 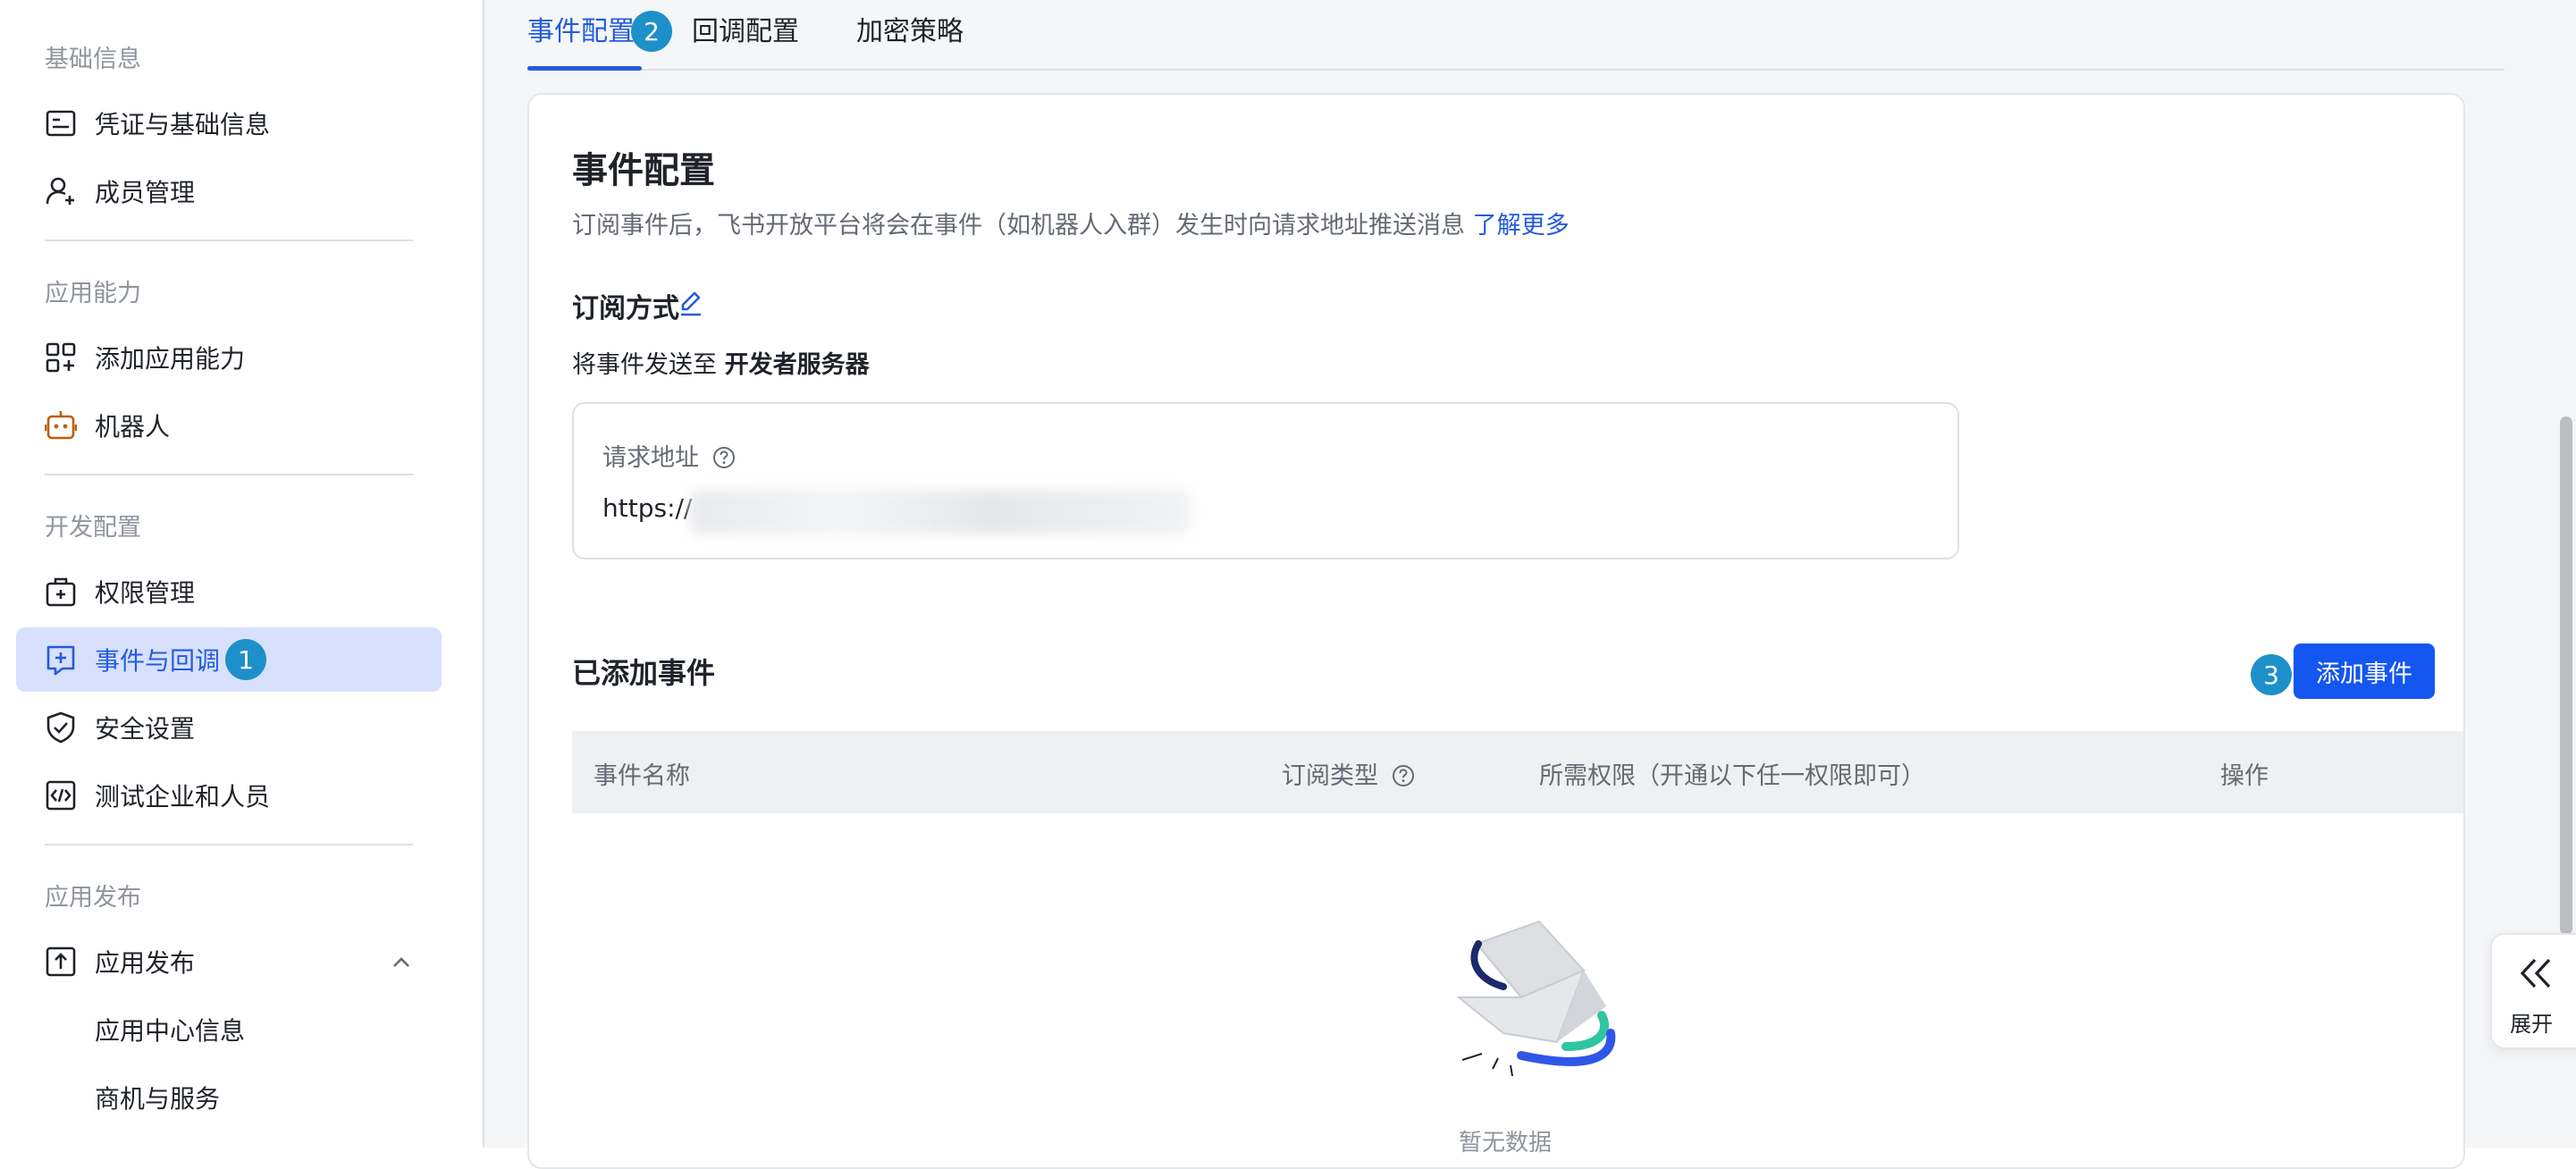 What do you see at coordinates (61, 123) in the screenshot?
I see `id-card-icon` at bounding box center [61, 123].